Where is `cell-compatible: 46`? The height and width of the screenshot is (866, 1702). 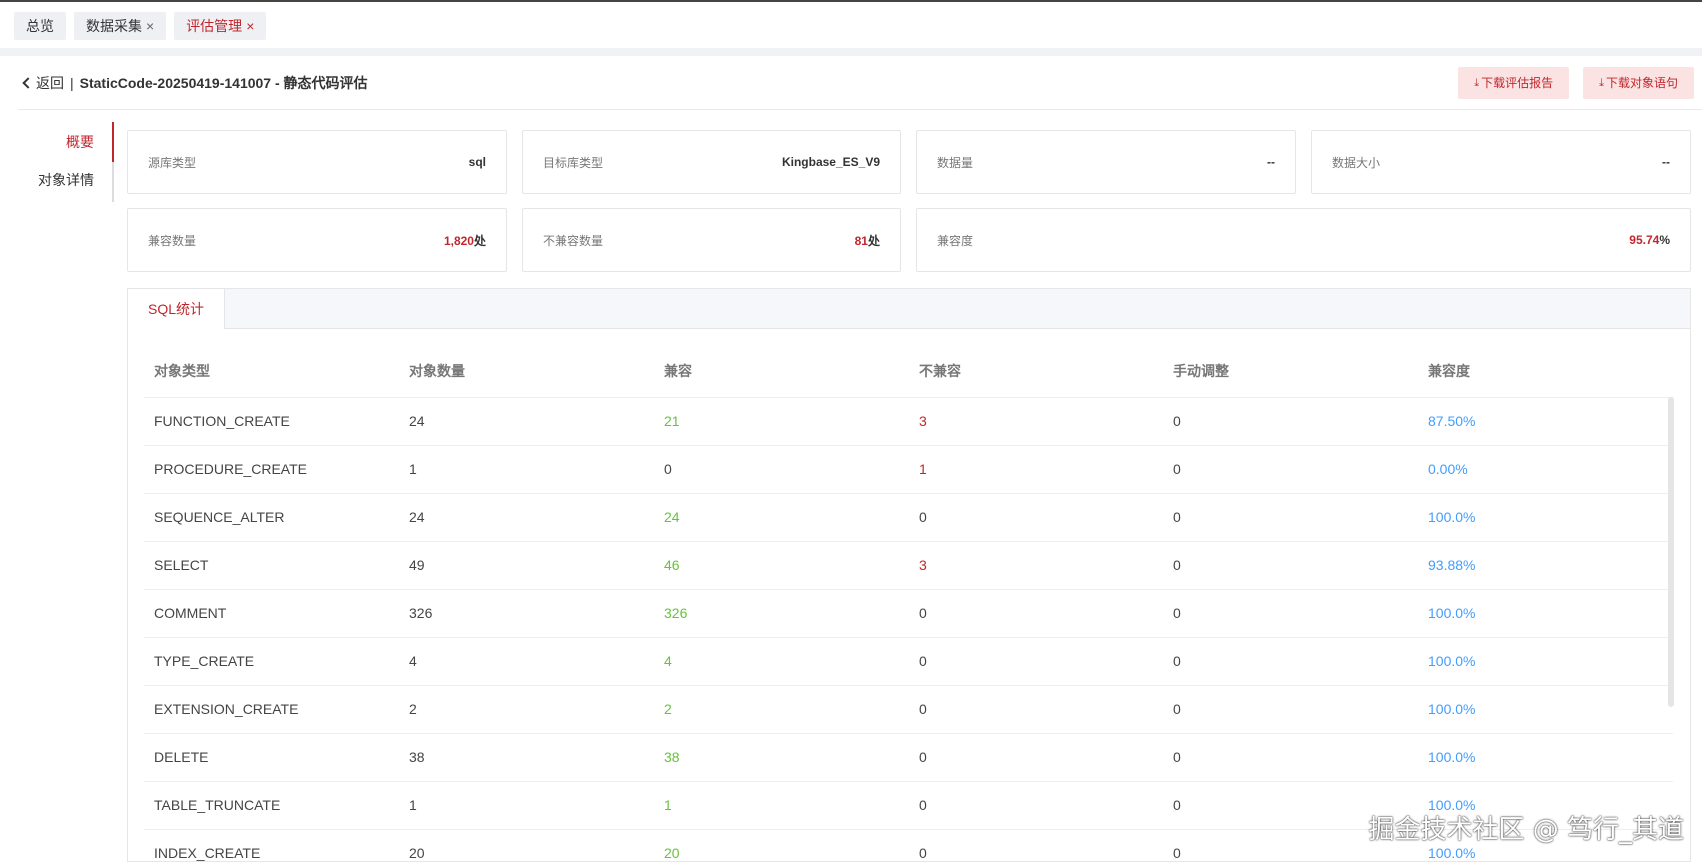 cell-compatible: 46 is located at coordinates (781, 565).